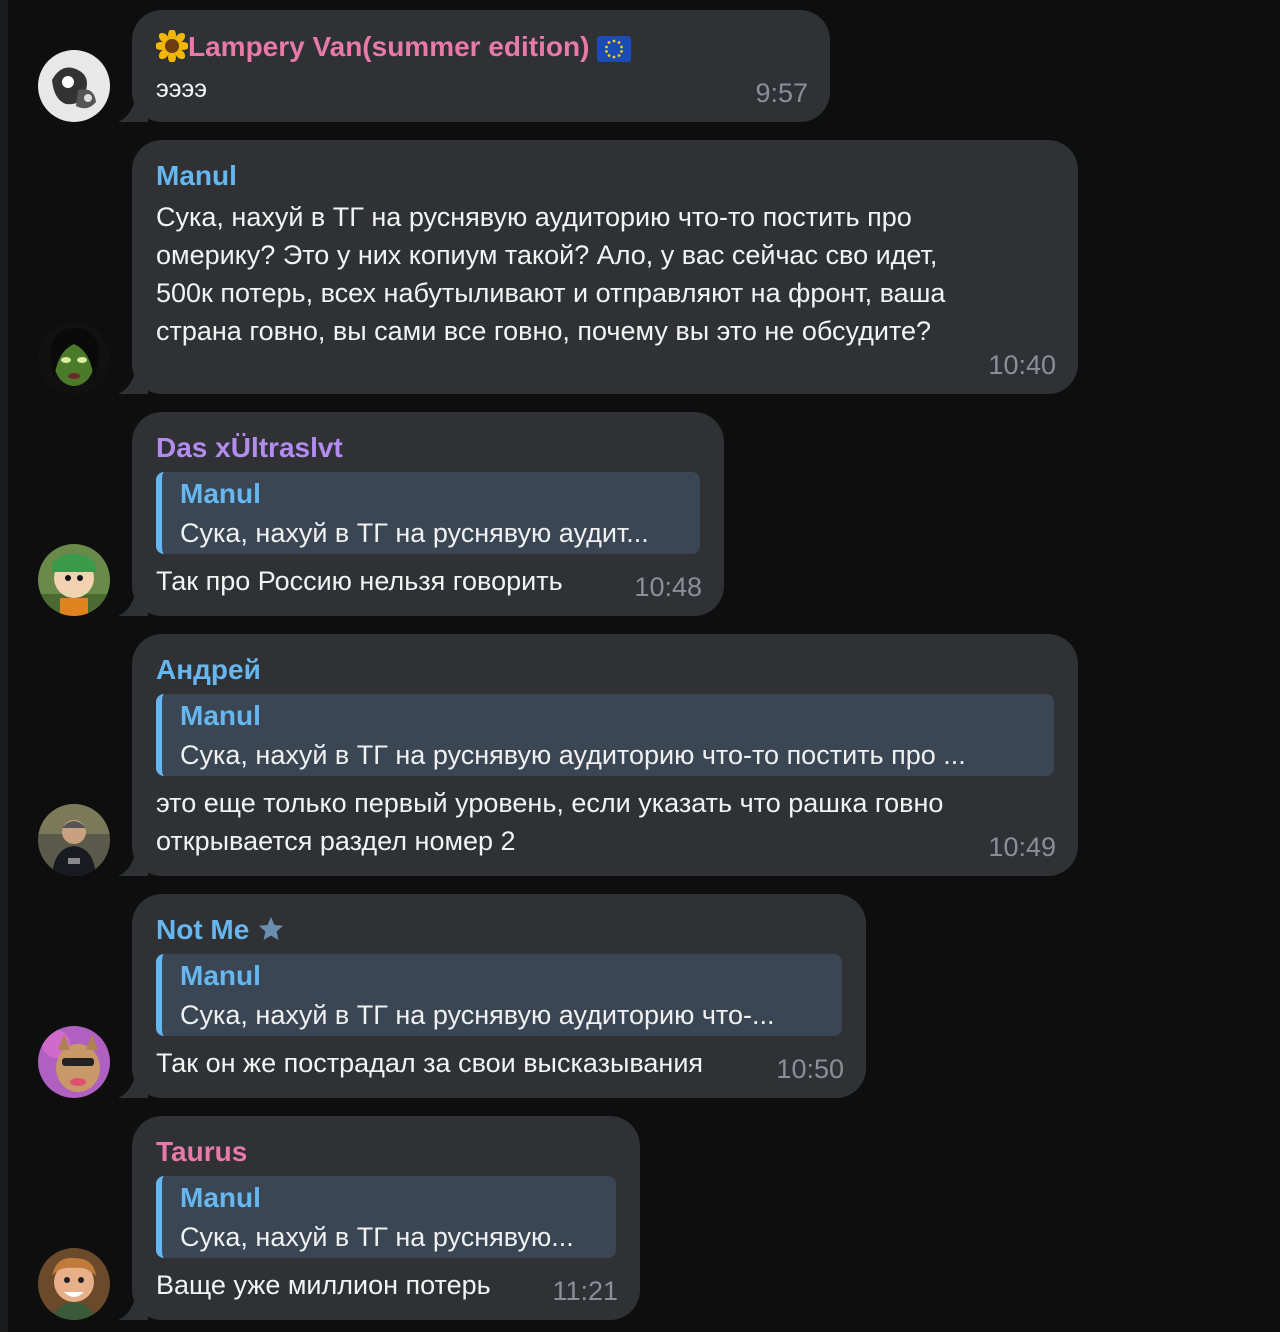 This screenshot has width=1280, height=1332. I want to click on message-text: Так про Россию нельзя говорить, so click(359, 581).